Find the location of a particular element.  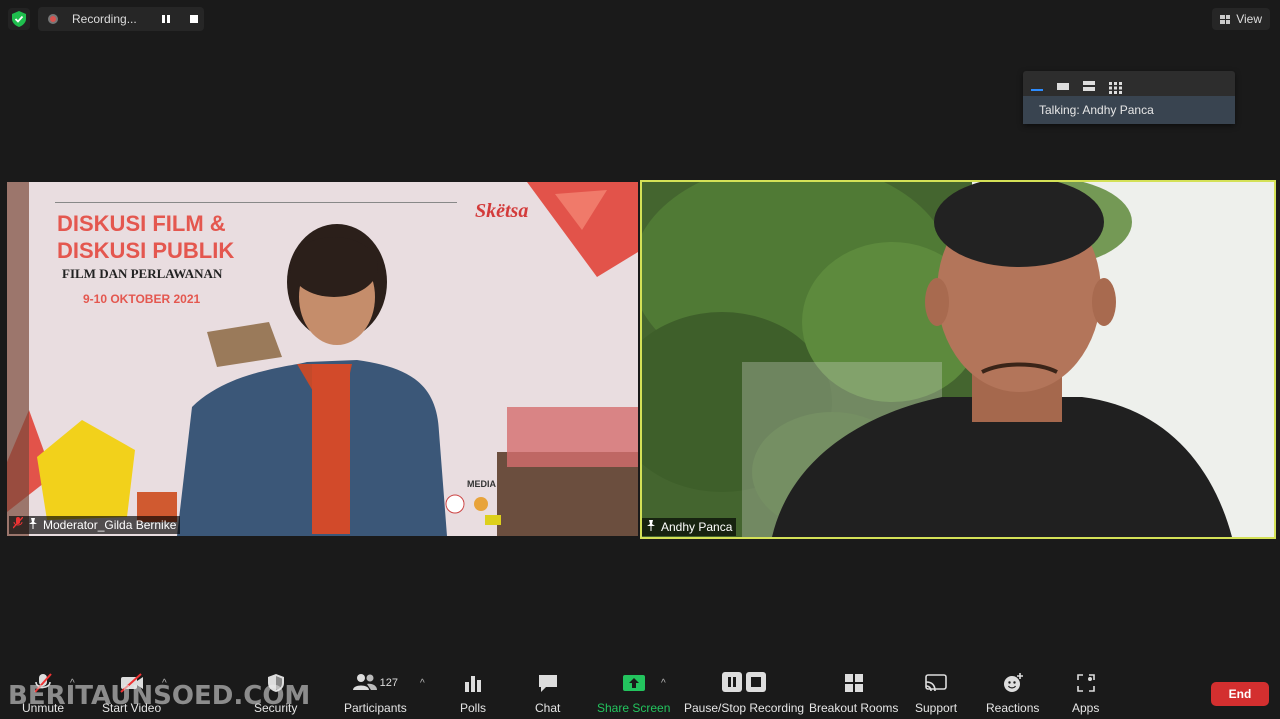

slide-date: 9-10 OKTOBER 2021 is located at coordinates (142, 299).